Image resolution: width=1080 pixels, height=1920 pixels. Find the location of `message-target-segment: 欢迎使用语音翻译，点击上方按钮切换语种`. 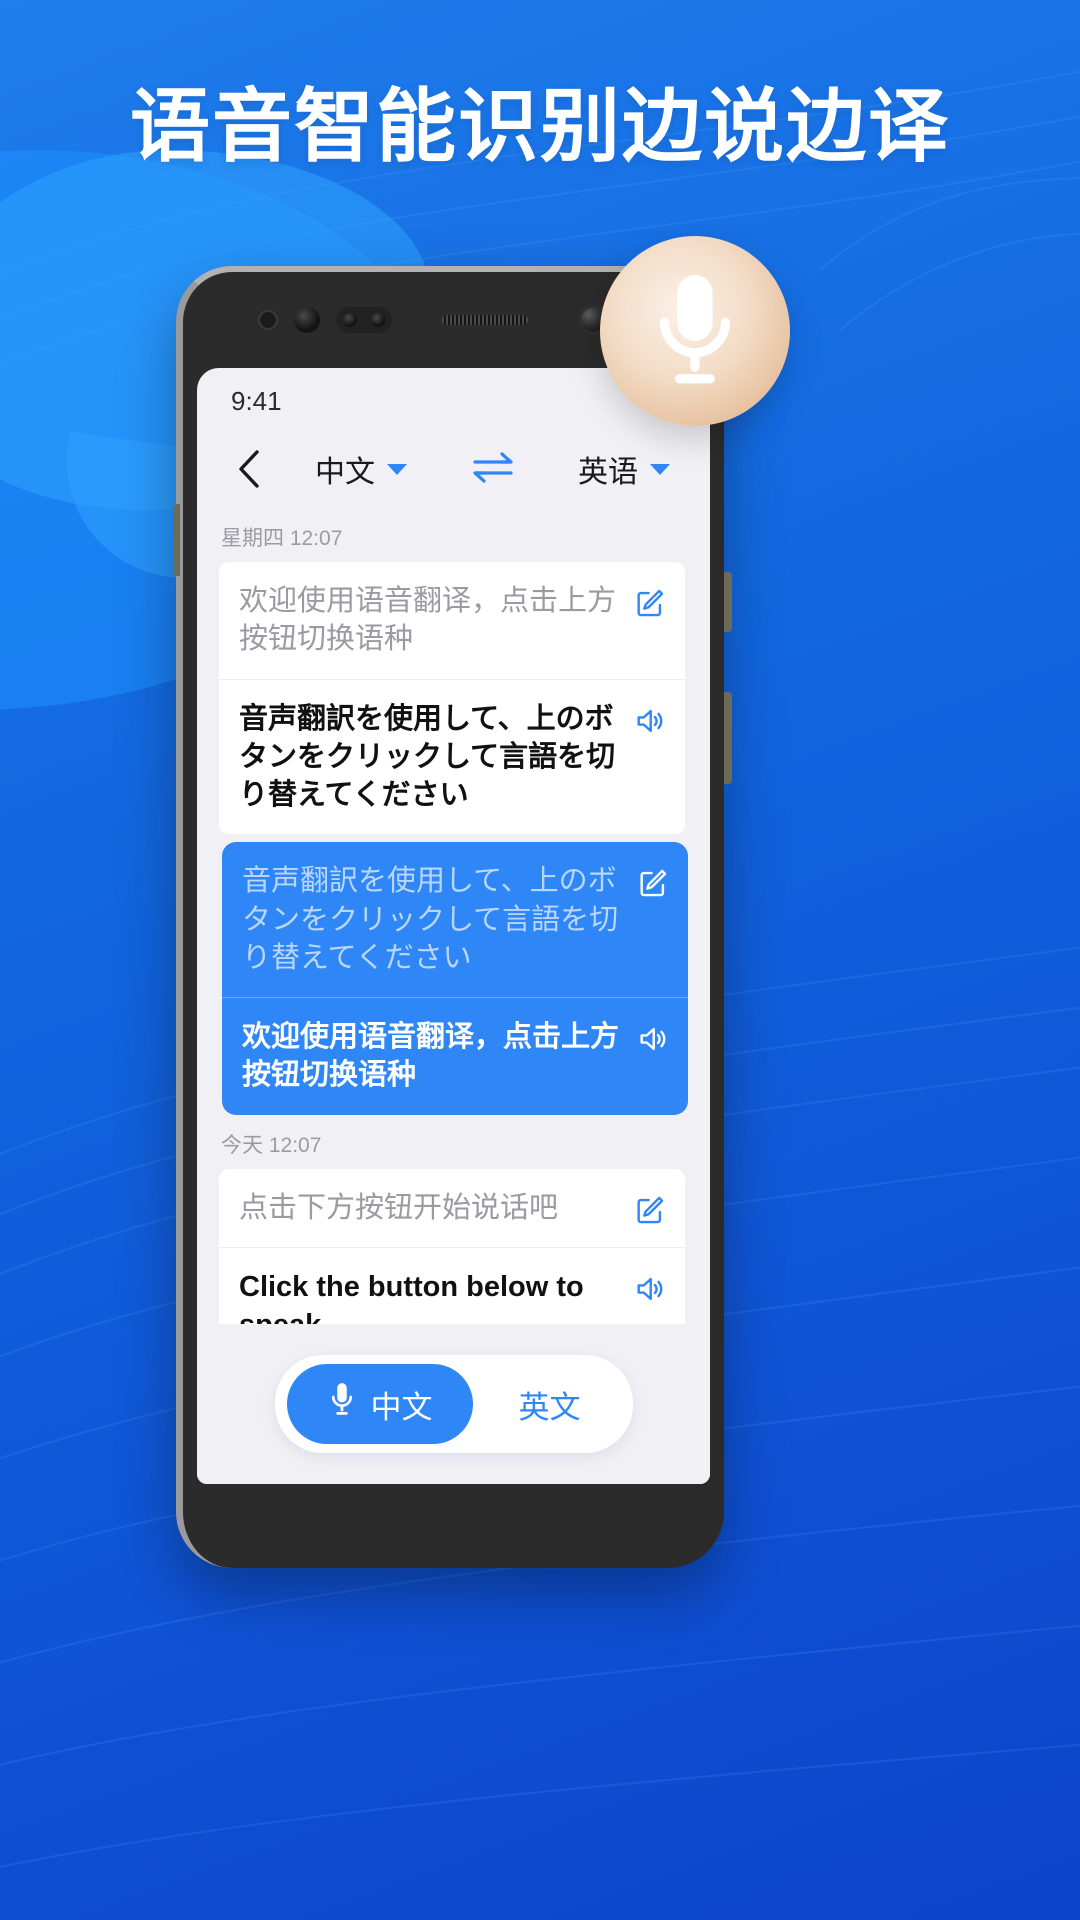

message-target-segment: 欢迎使用语音翻译，点击上方按钮切换语种 is located at coordinates (455, 1056).